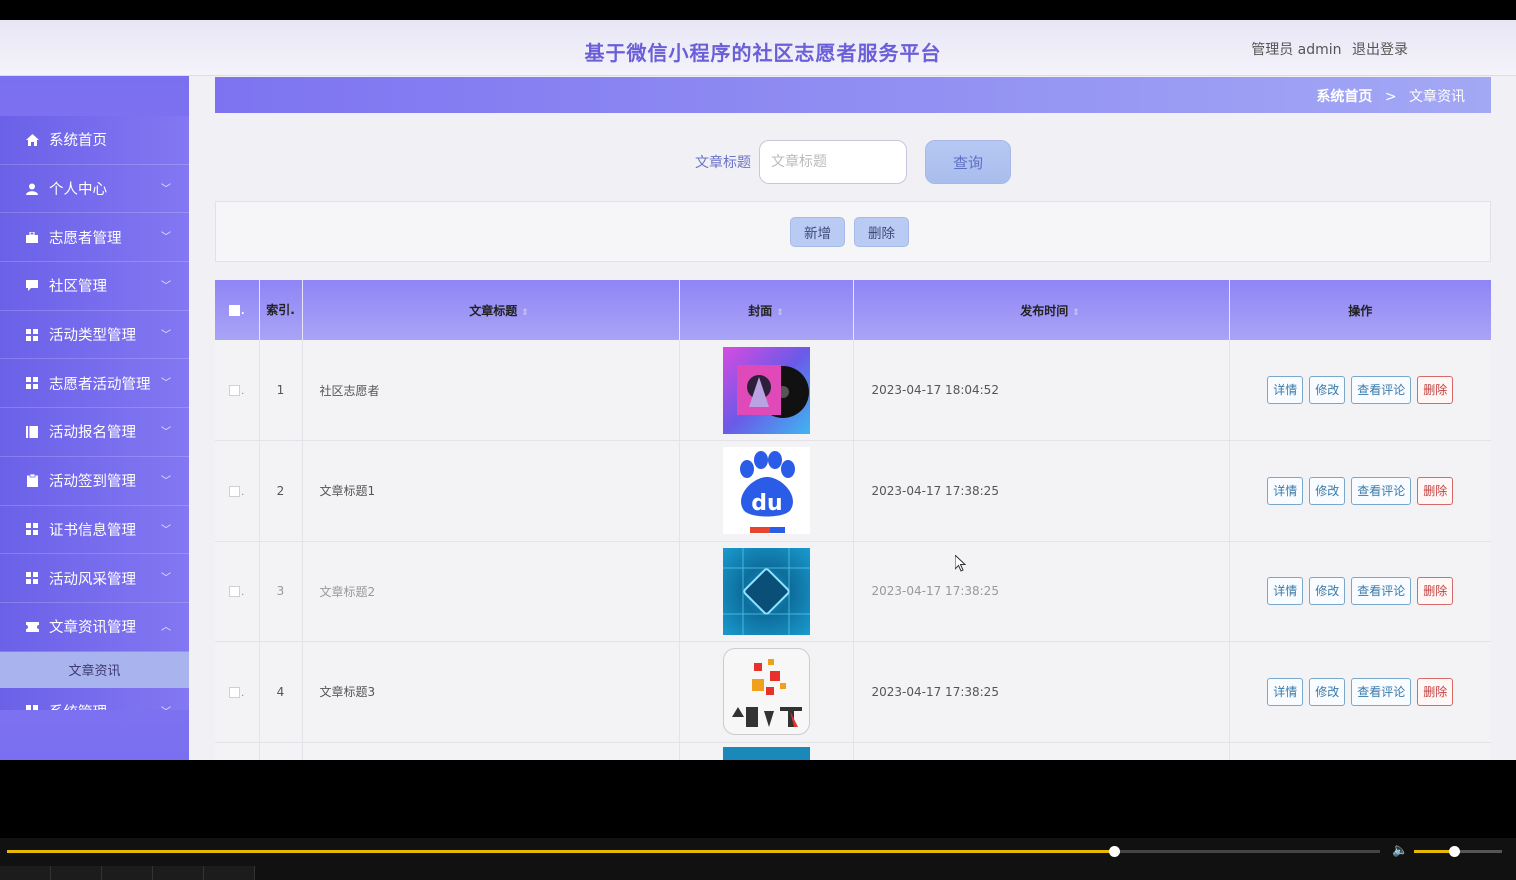 The height and width of the screenshot is (880, 1516). I want to click on music-cover-image, so click(766, 390).